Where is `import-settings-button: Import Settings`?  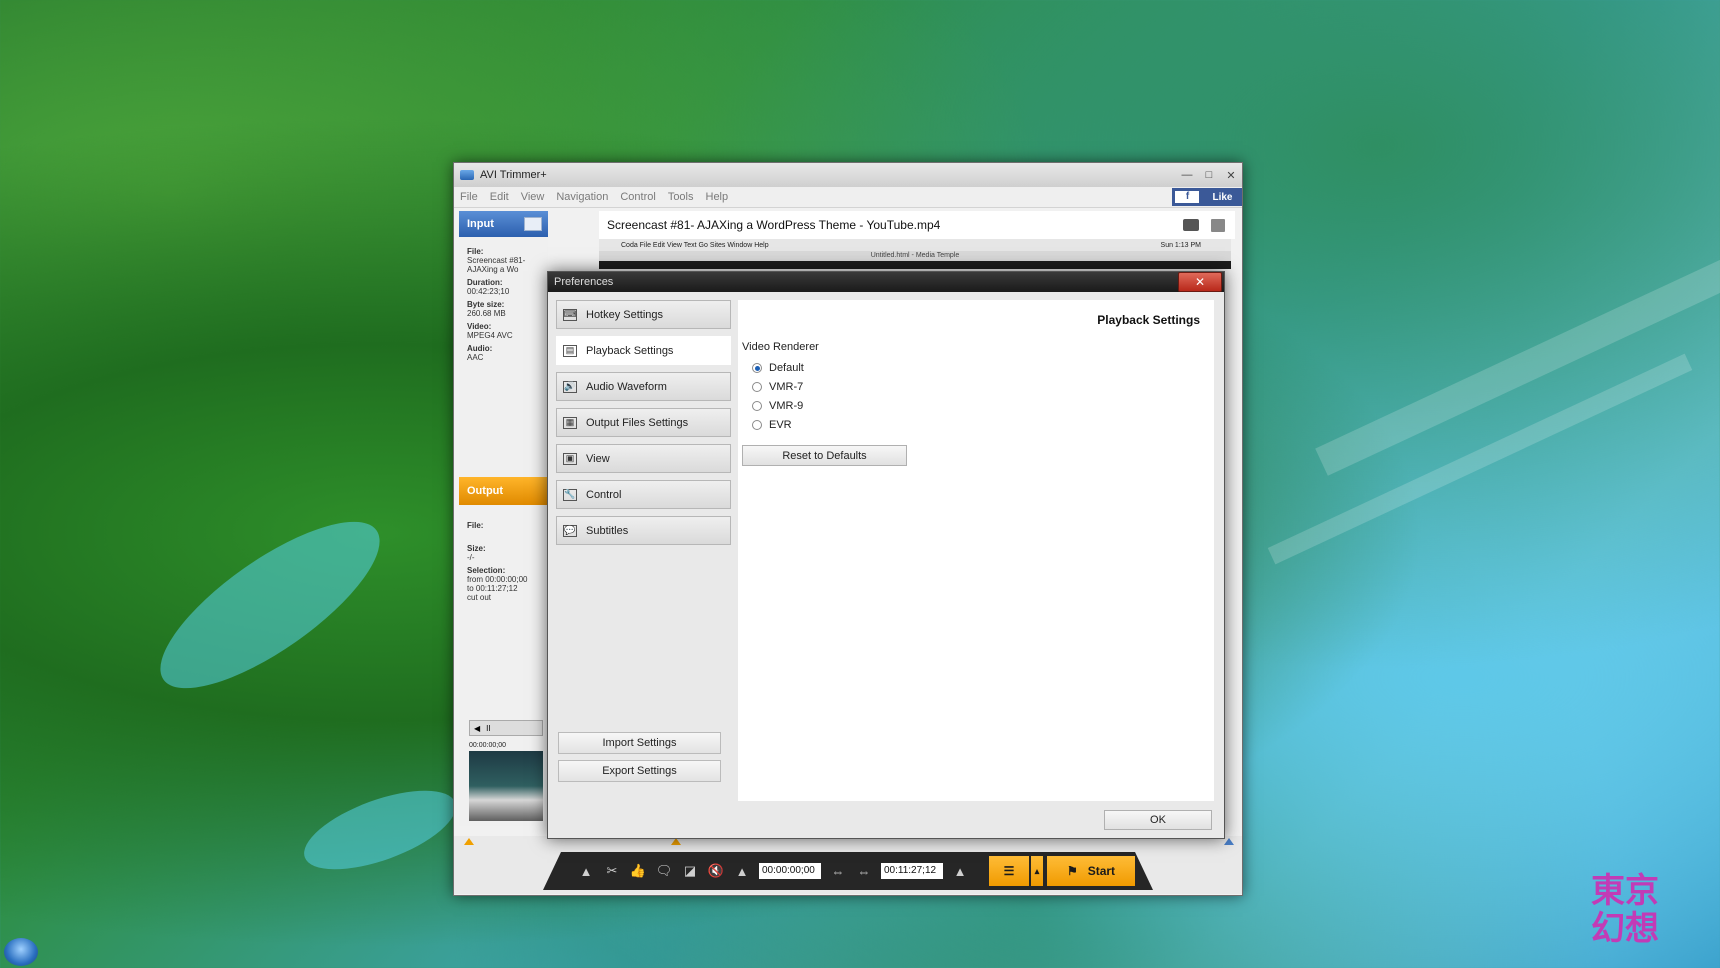
import-settings-button: Import Settings is located at coordinates (639, 743).